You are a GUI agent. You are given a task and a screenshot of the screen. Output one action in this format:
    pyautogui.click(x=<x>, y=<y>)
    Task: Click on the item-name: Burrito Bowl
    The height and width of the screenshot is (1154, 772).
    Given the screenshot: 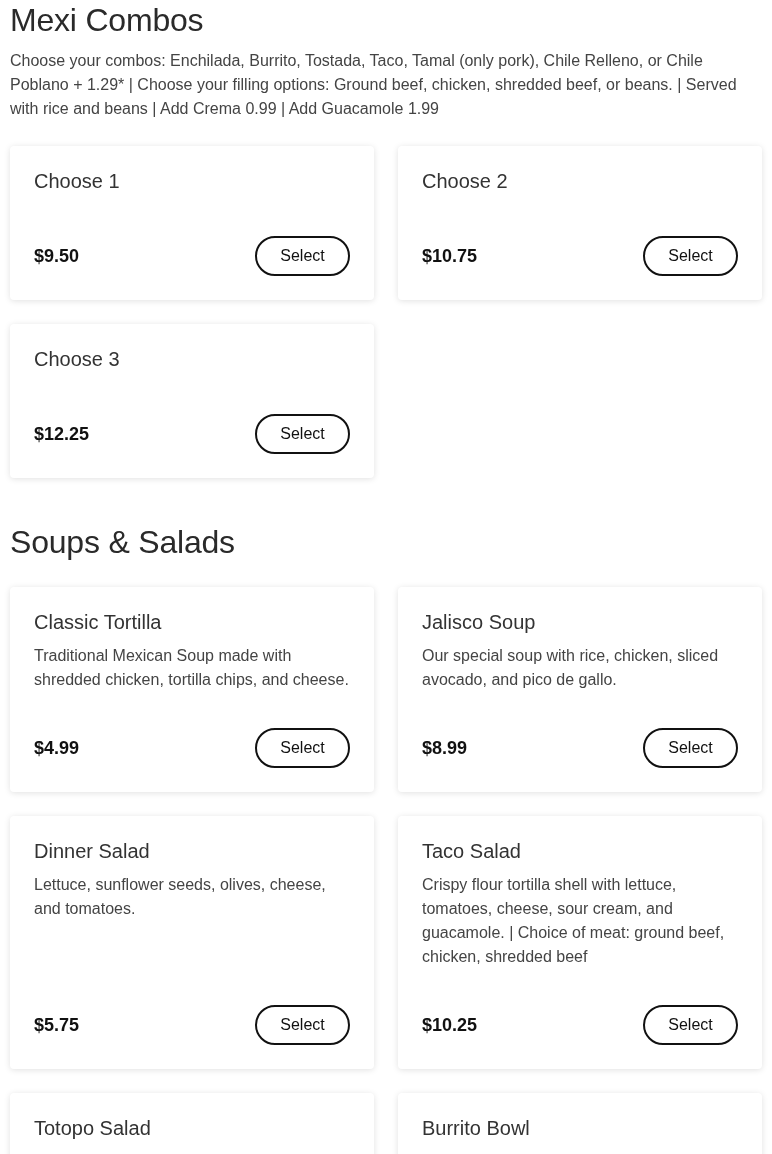 What is the action you would take?
    pyautogui.click(x=476, y=1128)
    